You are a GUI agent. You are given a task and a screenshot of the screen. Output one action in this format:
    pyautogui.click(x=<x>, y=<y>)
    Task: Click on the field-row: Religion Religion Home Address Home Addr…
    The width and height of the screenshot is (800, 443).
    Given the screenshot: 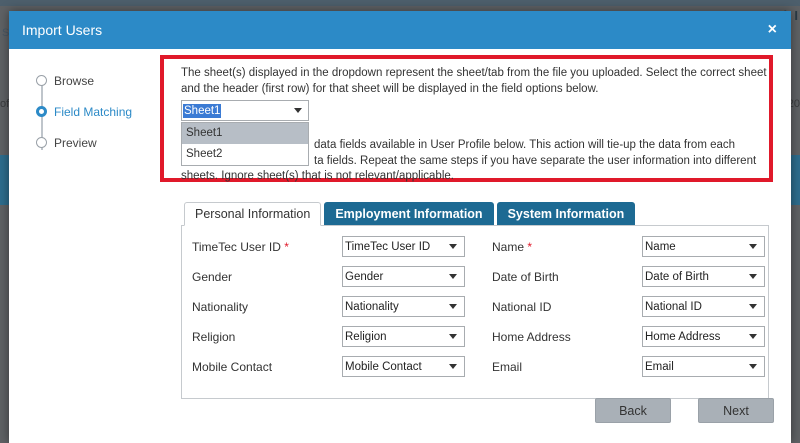 What is the action you would take?
    pyautogui.click(x=482, y=336)
    